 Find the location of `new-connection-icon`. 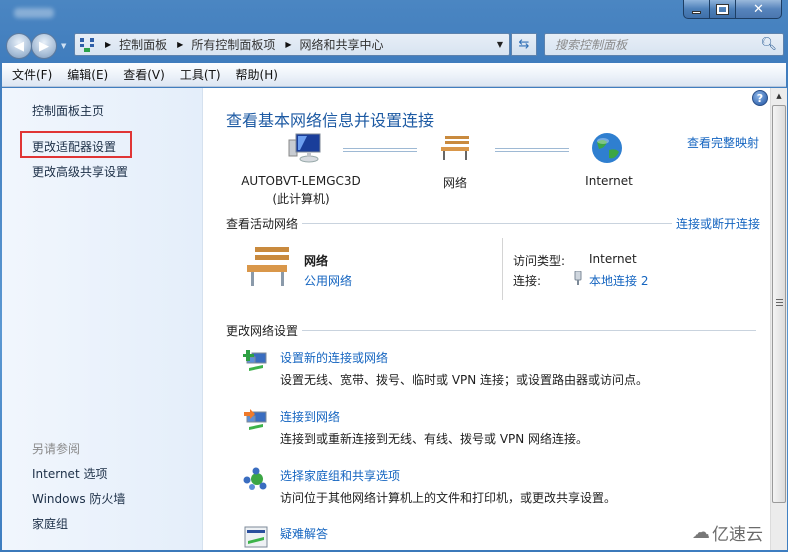

new-connection-icon is located at coordinates (255, 361).